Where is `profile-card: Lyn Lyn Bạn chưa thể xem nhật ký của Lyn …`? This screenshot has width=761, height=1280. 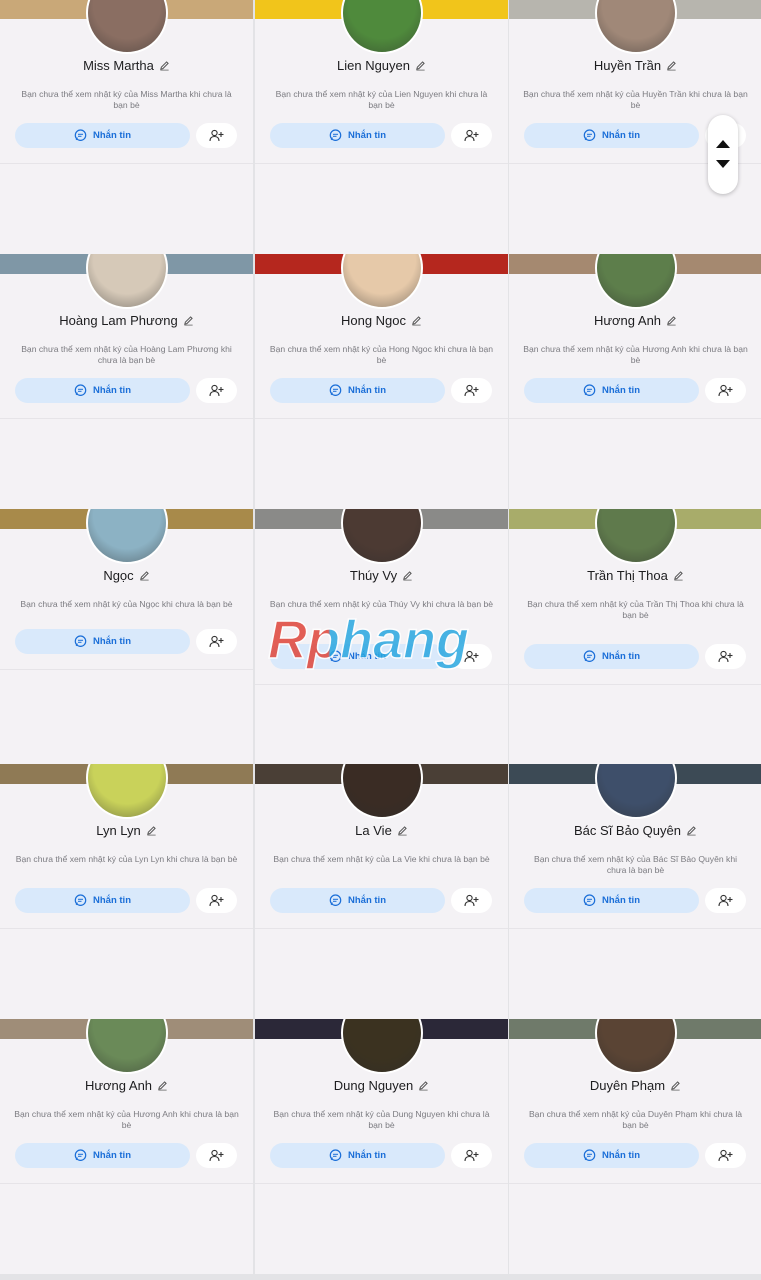
profile-card: Lyn Lyn Bạn chưa thể xem nhật ký của Lyn … is located at coordinates (126, 891).